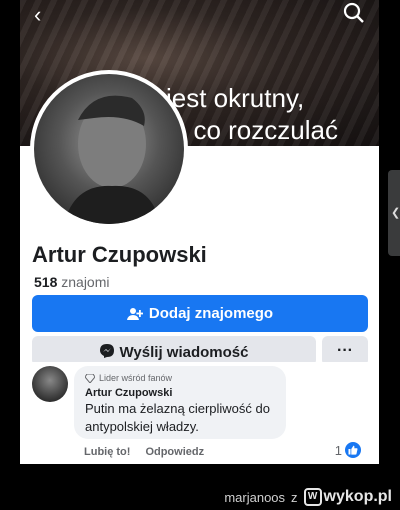  Describe the element at coordinates (136, 378) in the screenshot. I see `badge-label: Lider wśród fanów` at that location.